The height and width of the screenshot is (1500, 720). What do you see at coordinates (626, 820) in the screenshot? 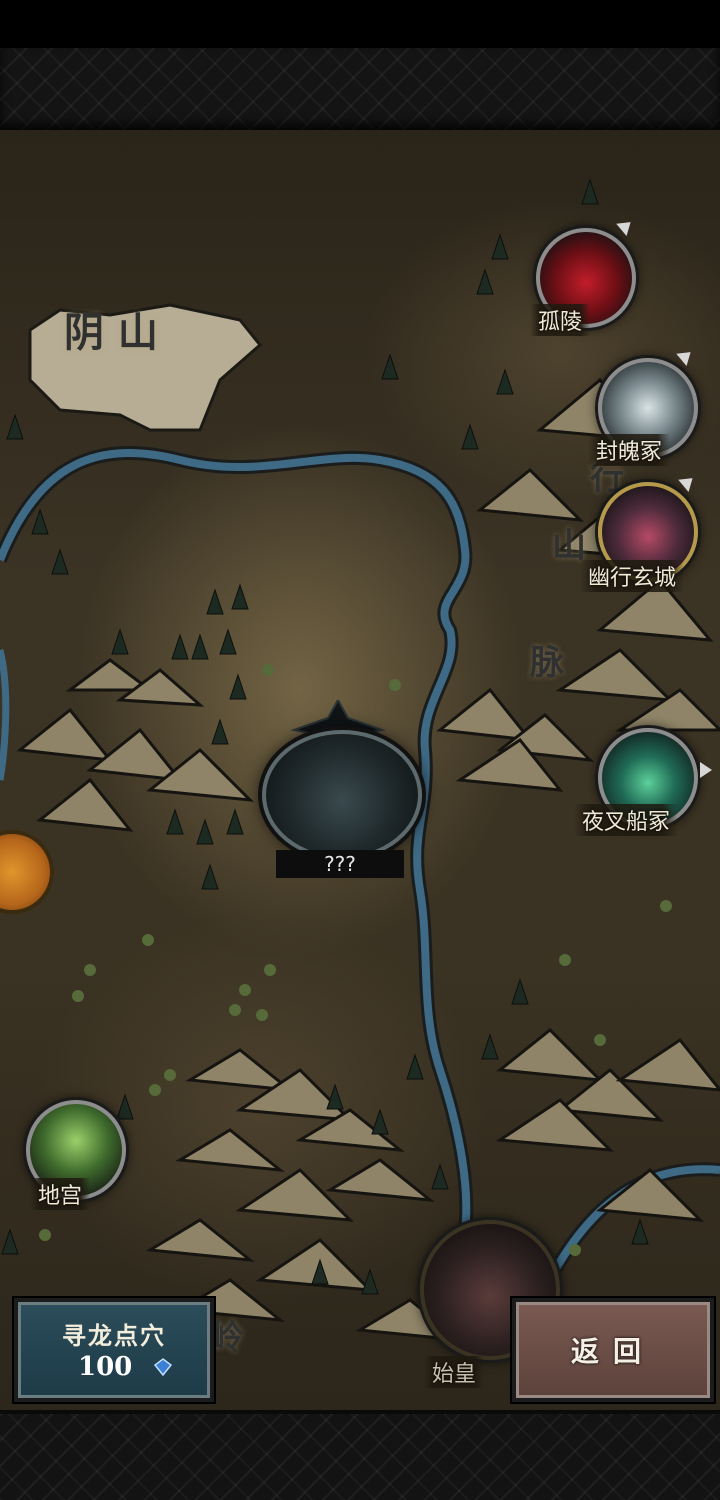
I see `location-label: 夜叉船冢` at bounding box center [626, 820].